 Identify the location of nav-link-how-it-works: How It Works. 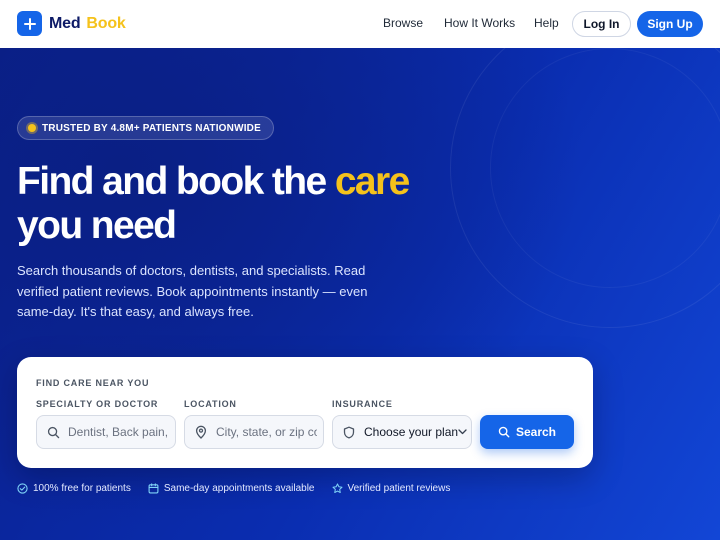
(479, 23).